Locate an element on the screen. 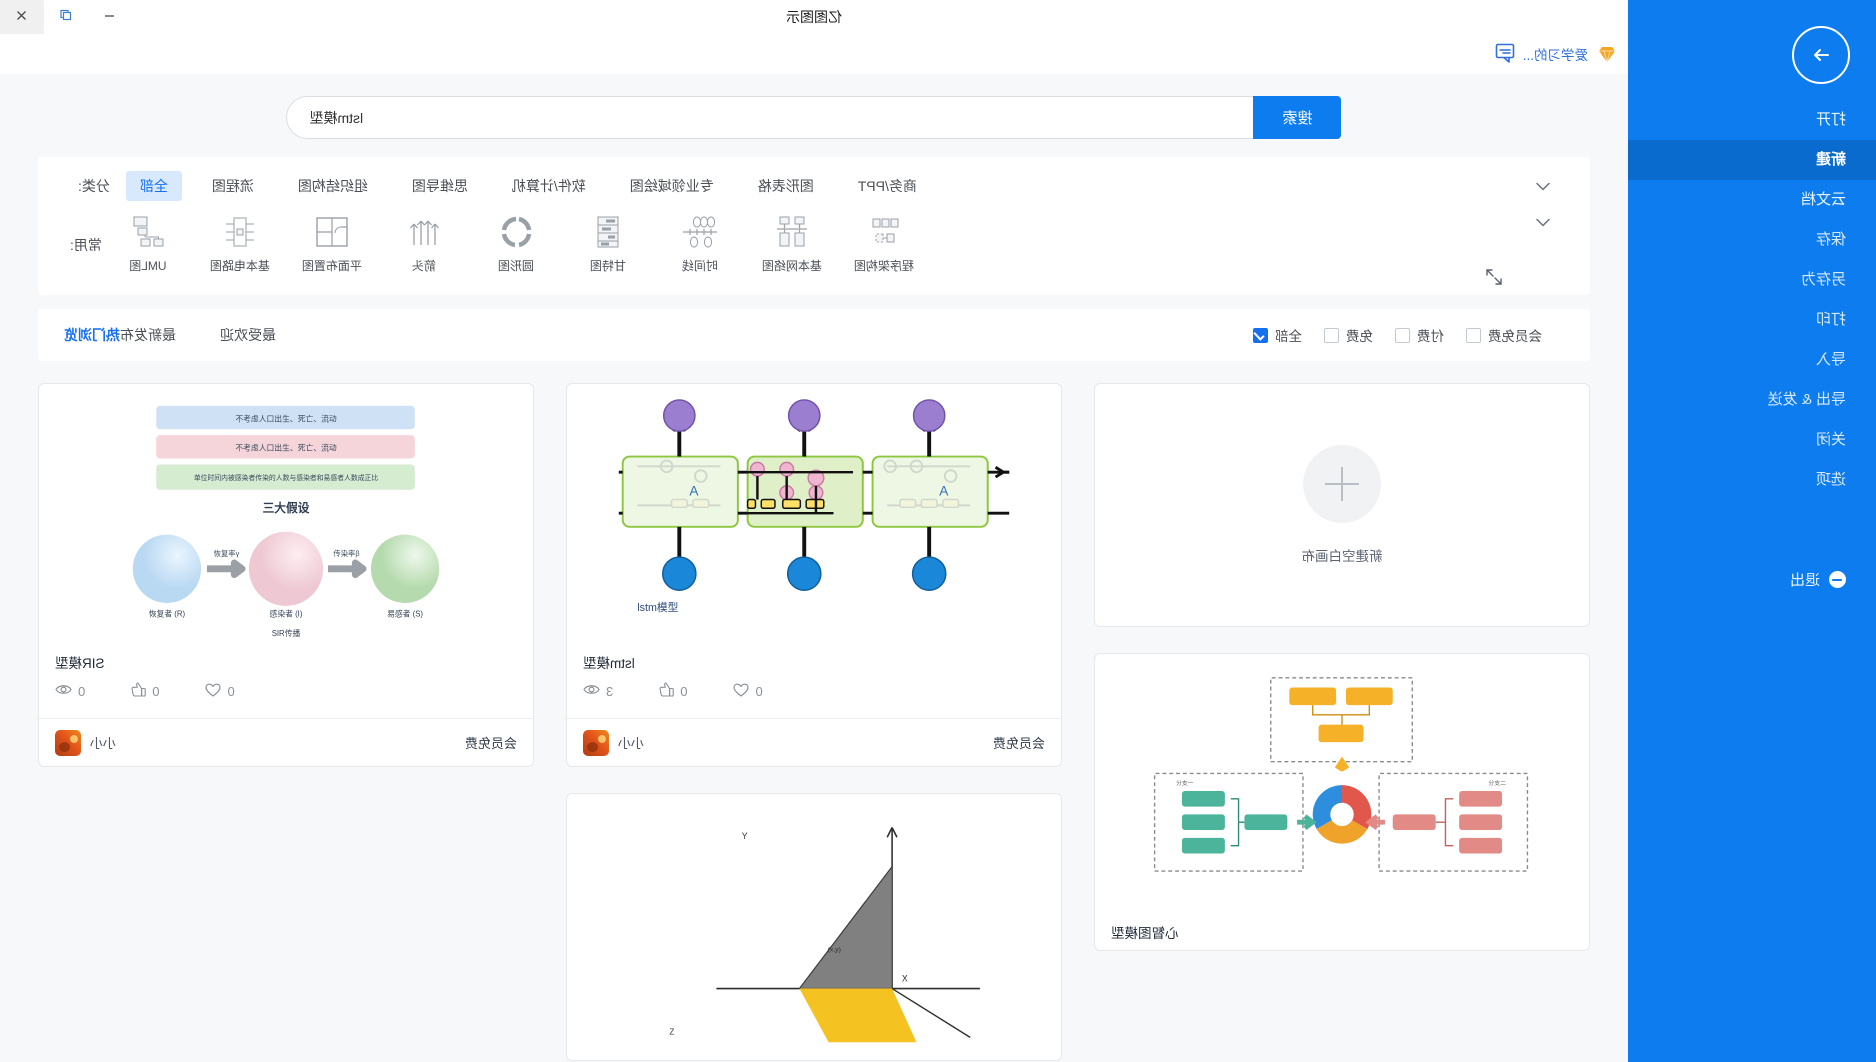  svg-text: A is located at coordinates (694, 491).